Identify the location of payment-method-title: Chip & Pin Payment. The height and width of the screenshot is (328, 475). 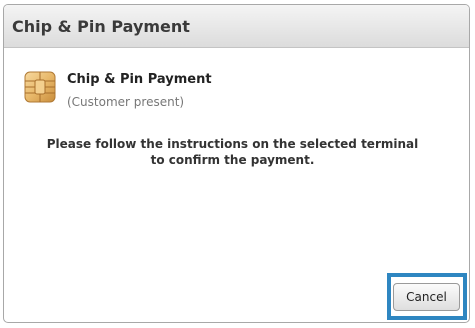
(139, 79).